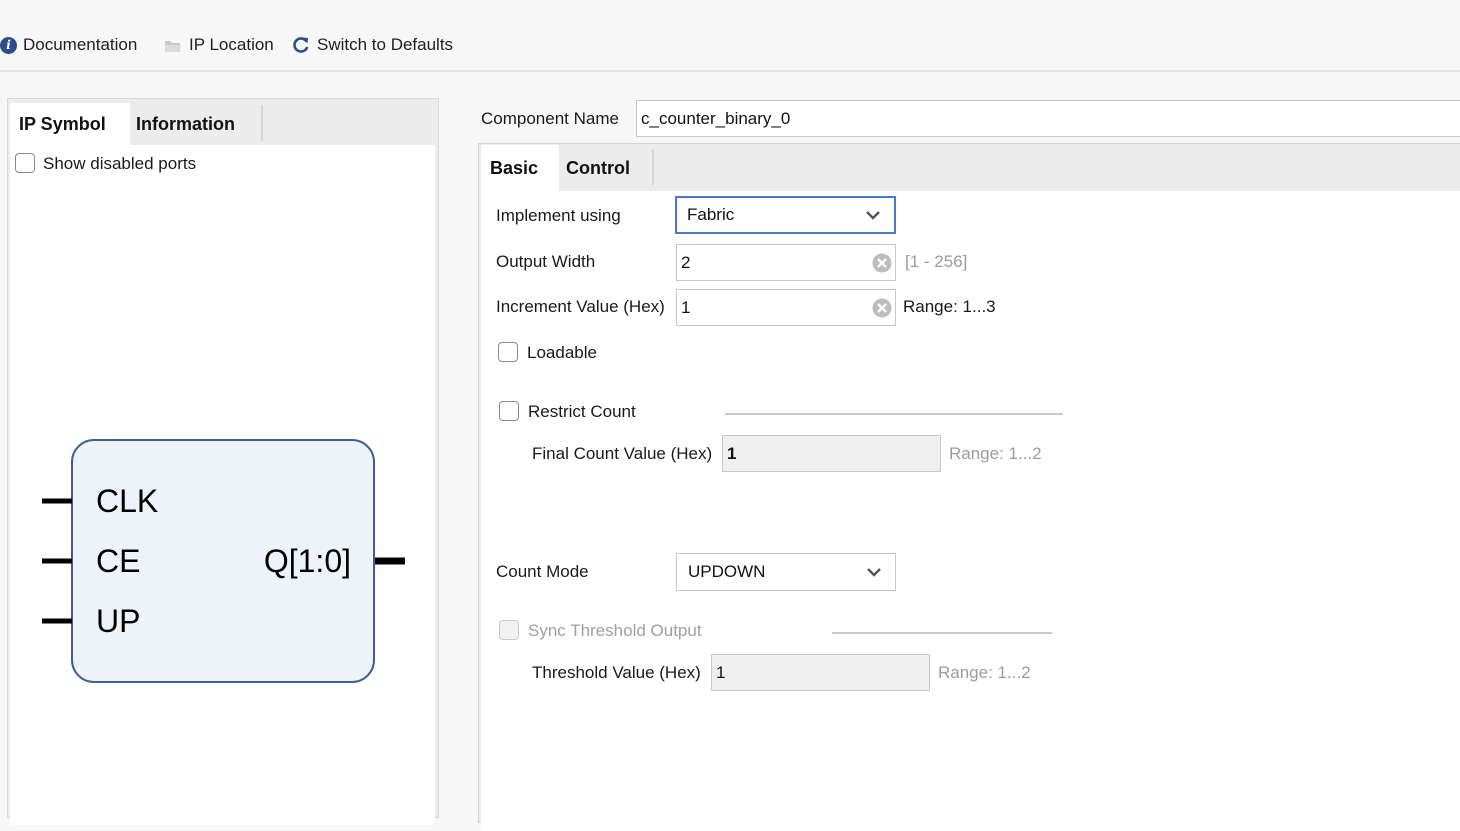  I want to click on documentation-button: i Documentation, so click(68, 45).